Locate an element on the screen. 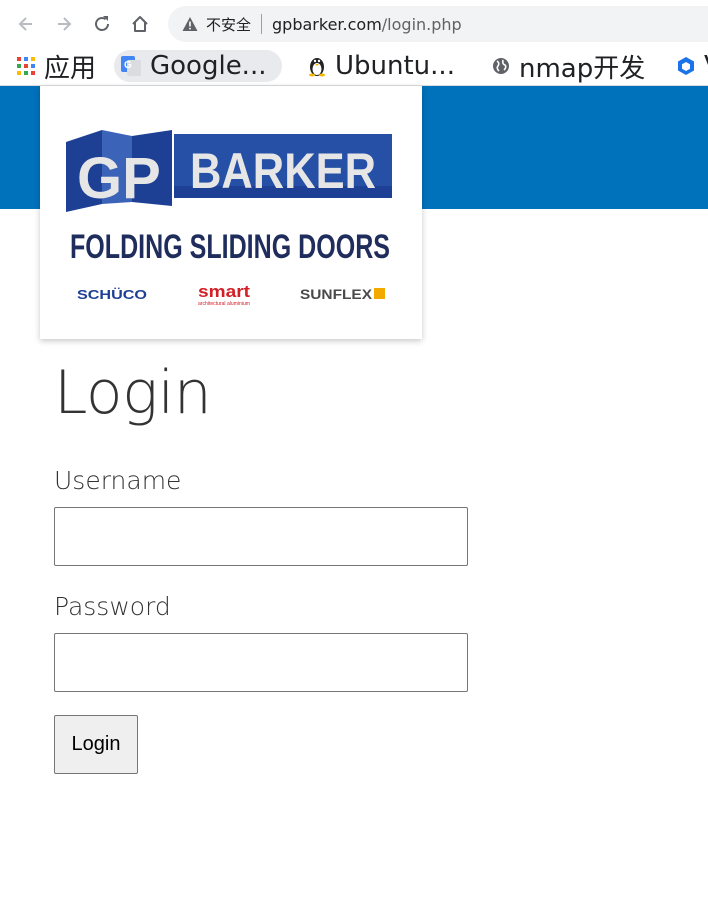 The width and height of the screenshot is (708, 900). globe-icon is located at coordinates (501, 66).